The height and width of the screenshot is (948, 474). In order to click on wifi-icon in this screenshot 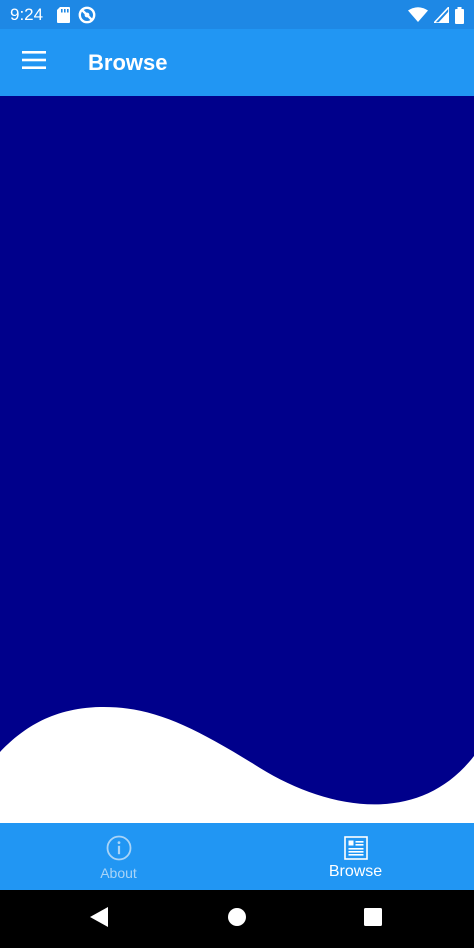, I will do `click(418, 15)`.